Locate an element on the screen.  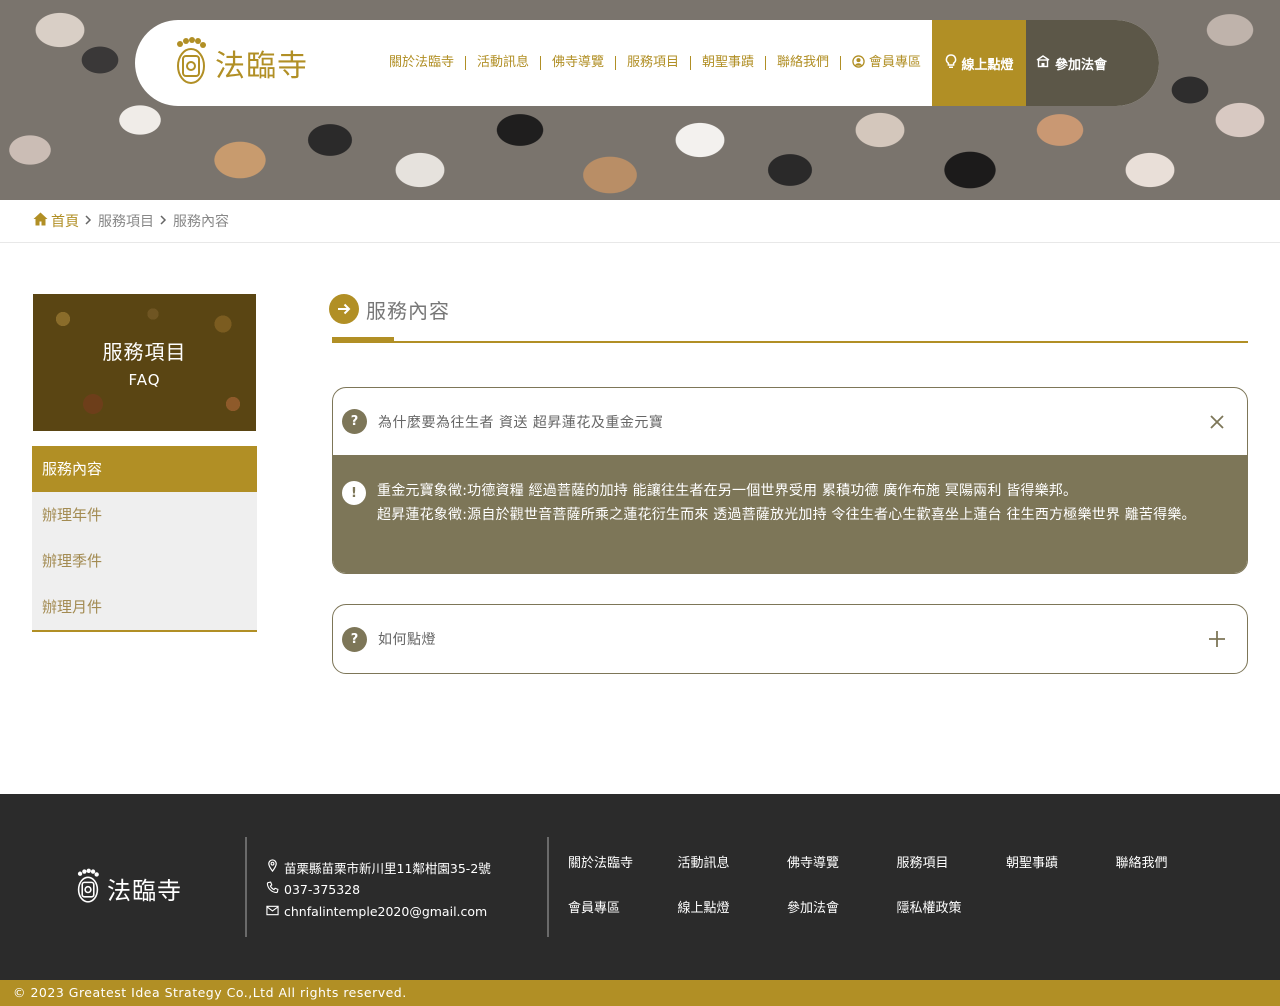
breadcrumb-home: 首頁 is located at coordinates (56, 221).